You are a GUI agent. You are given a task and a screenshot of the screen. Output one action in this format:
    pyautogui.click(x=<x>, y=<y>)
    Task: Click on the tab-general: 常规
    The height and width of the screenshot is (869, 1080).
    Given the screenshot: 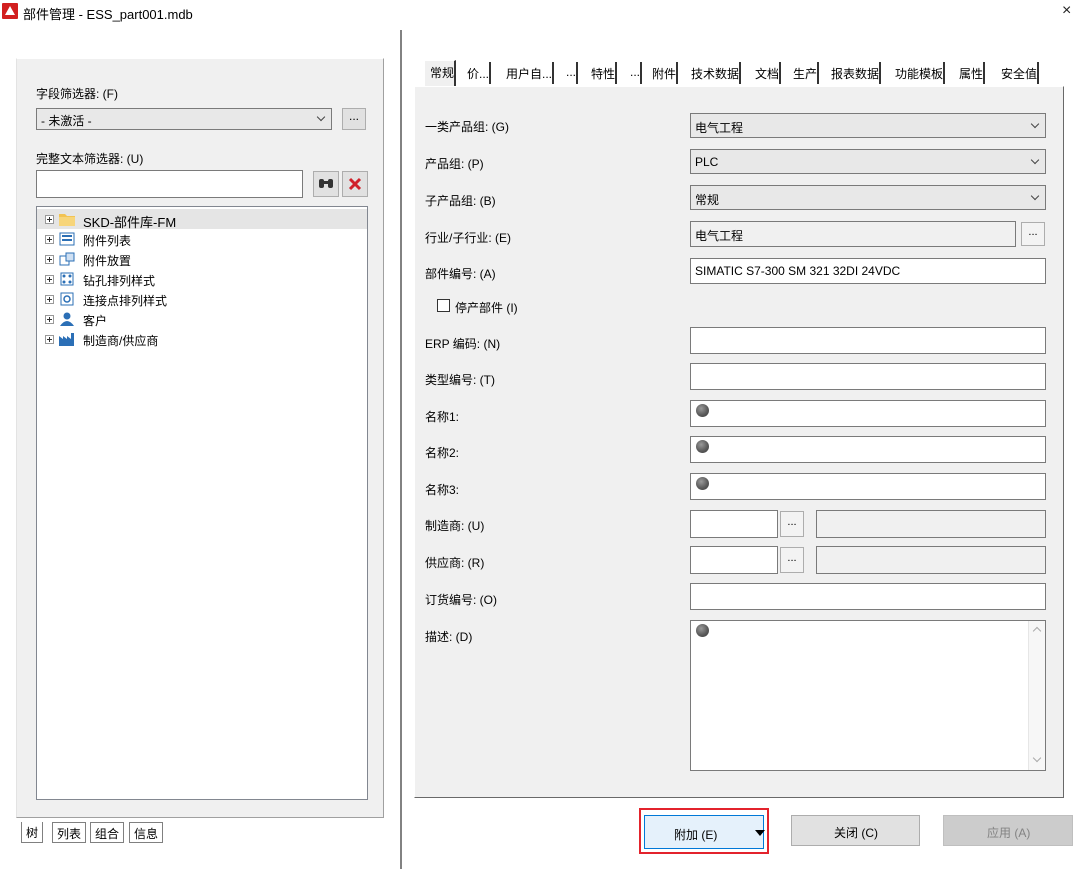 What is the action you would take?
    pyautogui.click(x=440, y=73)
    